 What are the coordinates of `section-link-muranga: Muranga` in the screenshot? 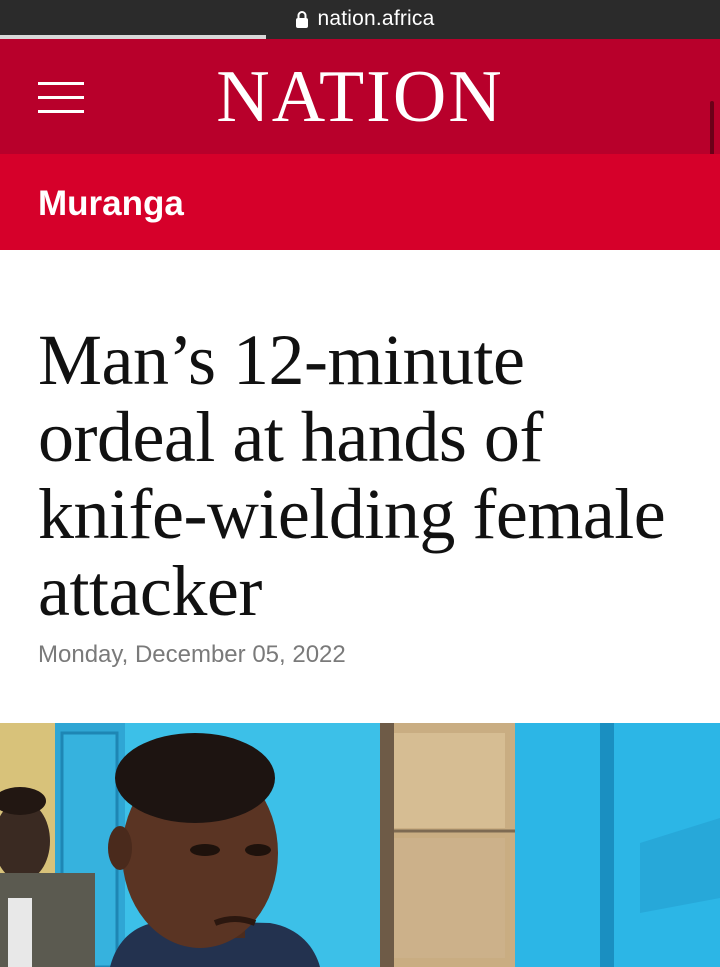 It's located at (111, 204).